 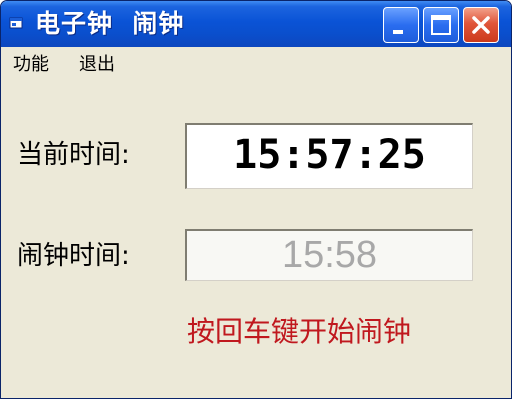 I want to click on current-time-display: 15:57:25, so click(x=329, y=156).